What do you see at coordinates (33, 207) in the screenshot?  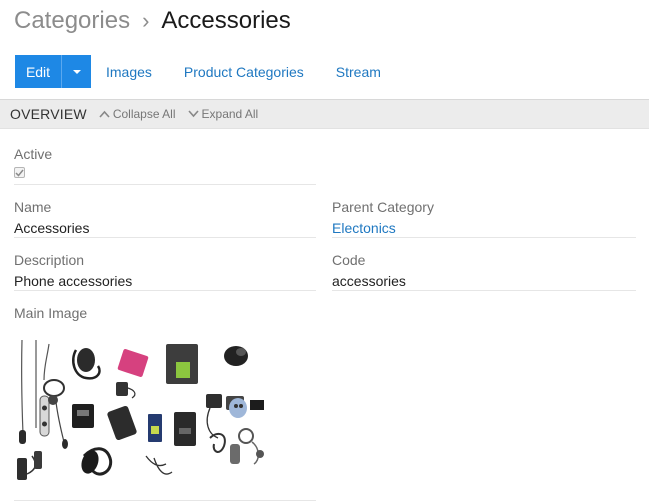 I see `name-label: Name` at bounding box center [33, 207].